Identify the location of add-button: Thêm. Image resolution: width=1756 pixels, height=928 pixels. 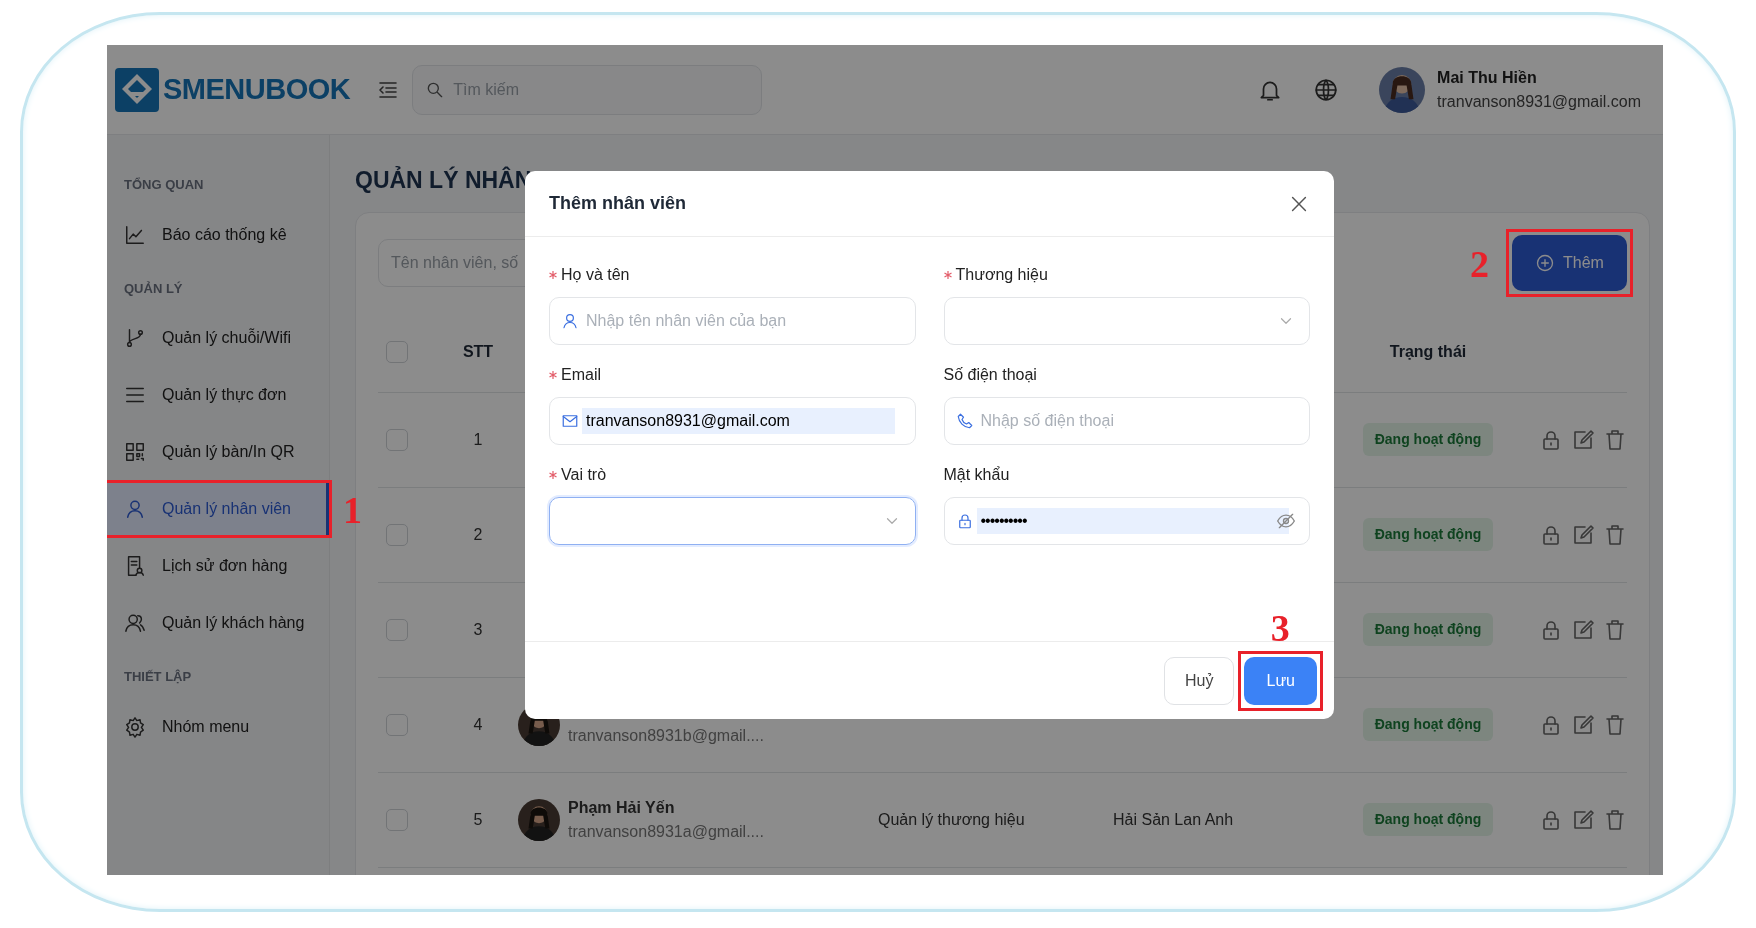
(1569, 262).